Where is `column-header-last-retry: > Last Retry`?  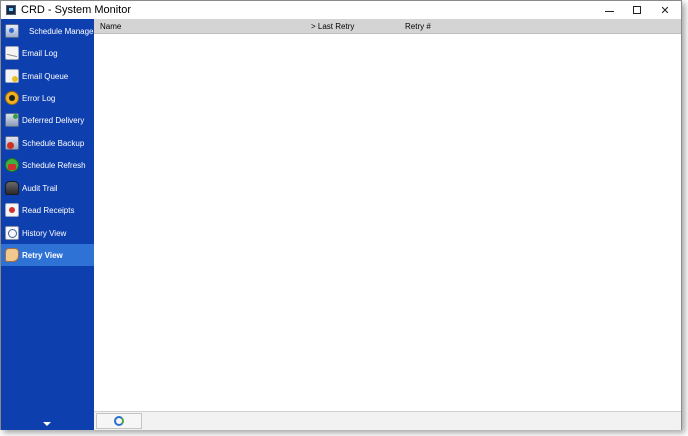
column-header-last-retry: > Last Retry is located at coordinates (332, 26).